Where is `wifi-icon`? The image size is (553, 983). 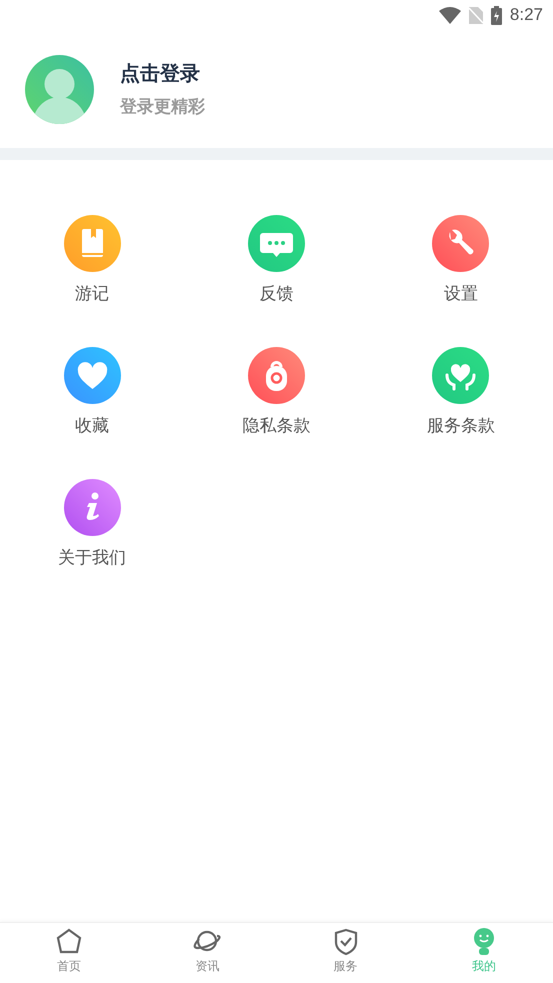 wifi-icon is located at coordinates (449, 15).